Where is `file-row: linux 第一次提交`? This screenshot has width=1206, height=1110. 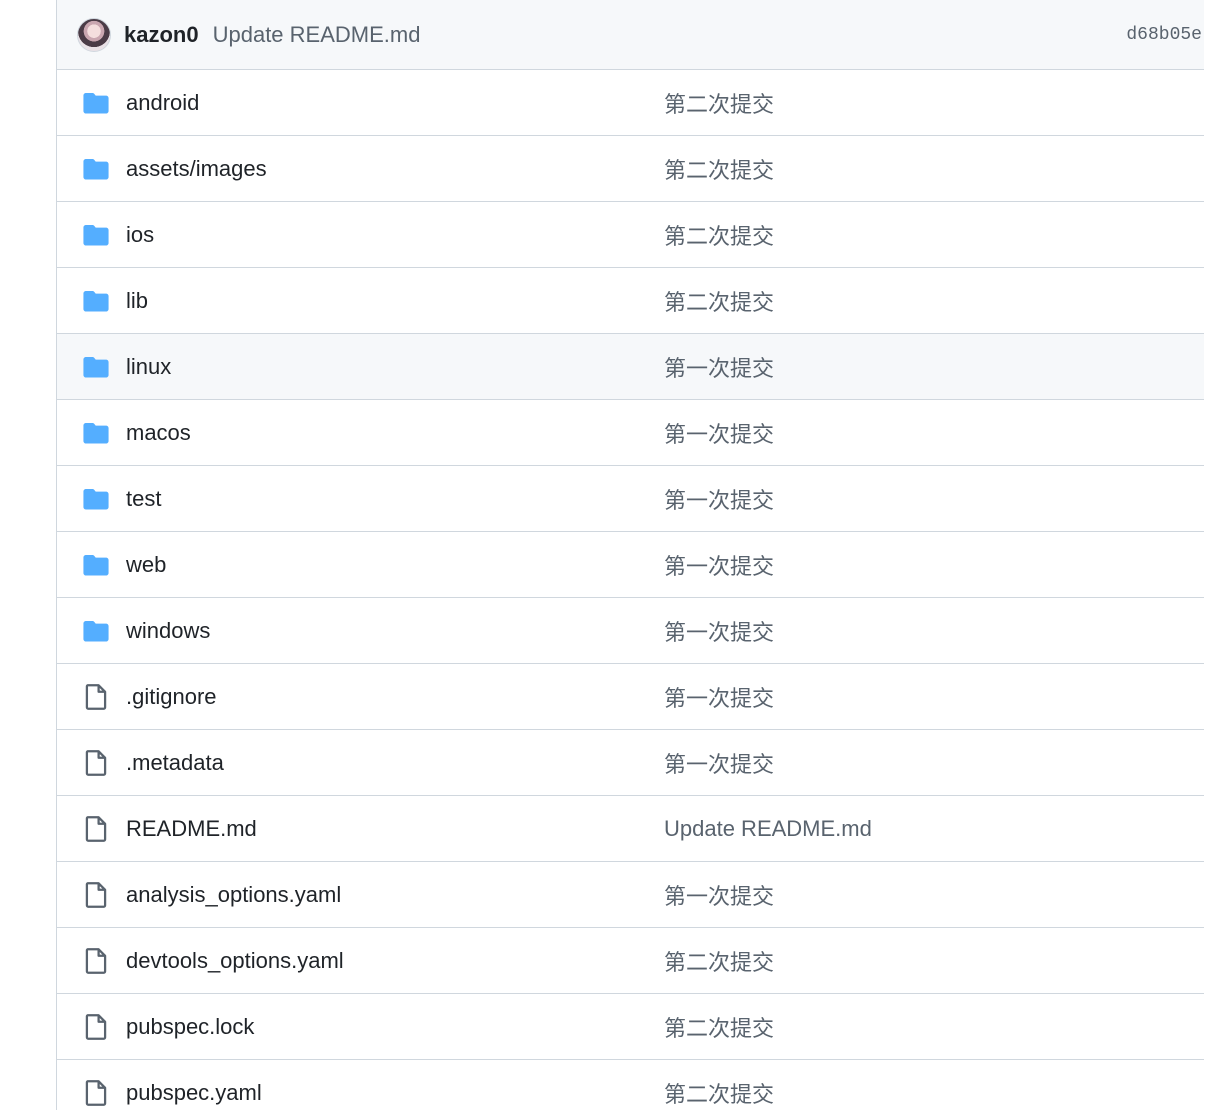
file-row: linux 第一次提交 is located at coordinates (630, 367).